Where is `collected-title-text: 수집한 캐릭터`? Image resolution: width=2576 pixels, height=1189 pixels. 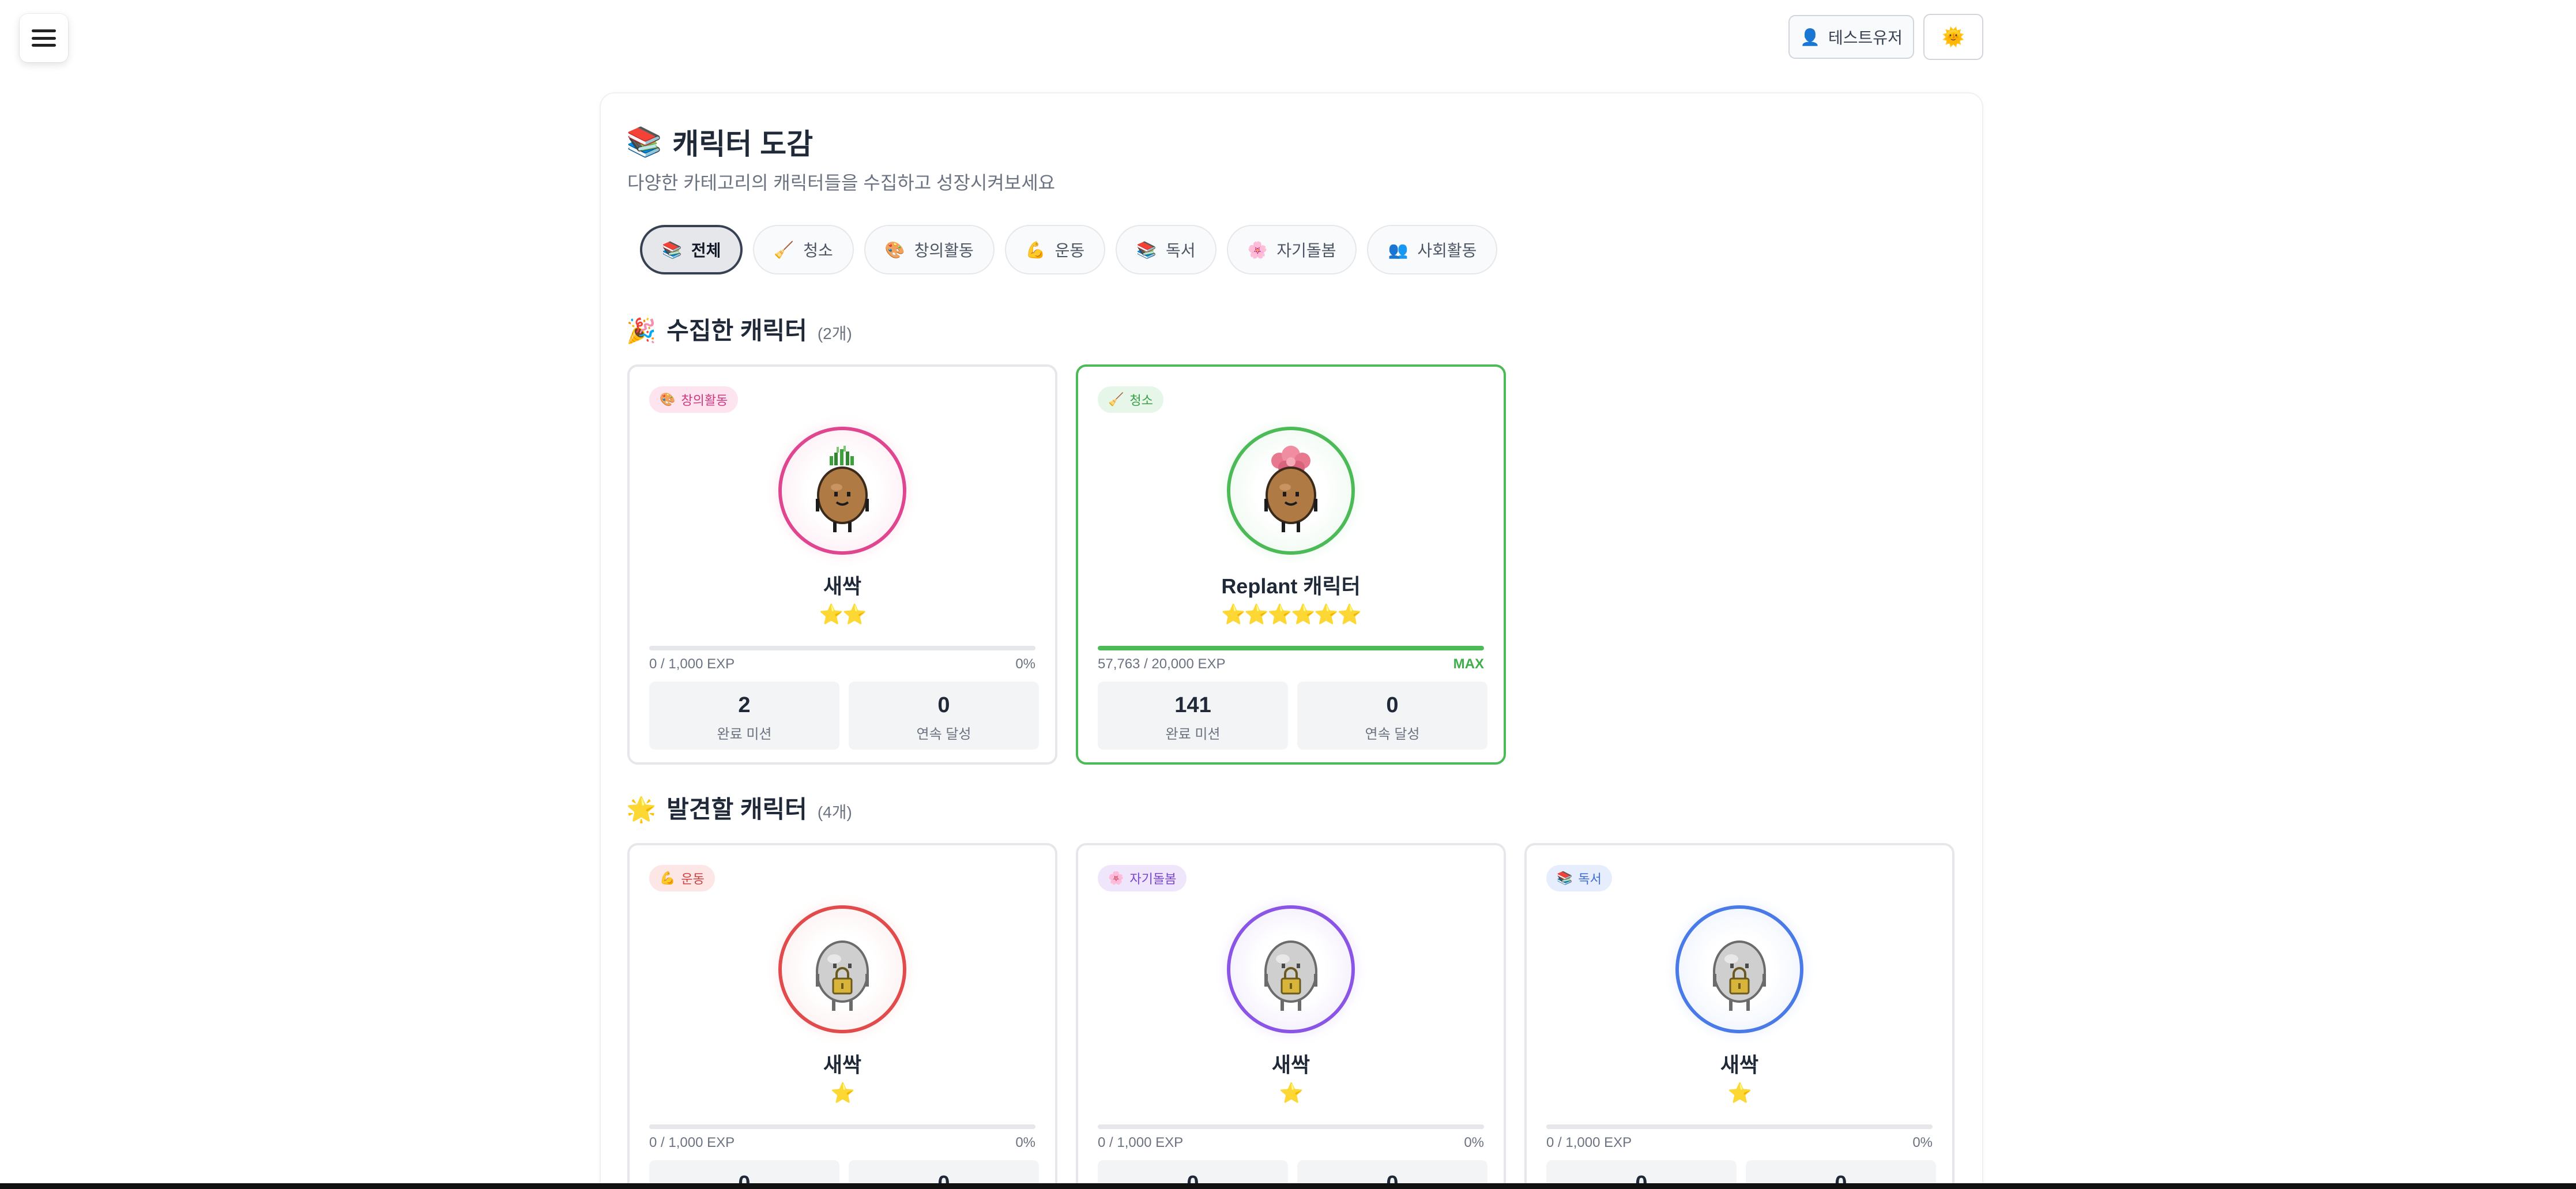
collected-title-text: 수집한 캐릭터 is located at coordinates (736, 330).